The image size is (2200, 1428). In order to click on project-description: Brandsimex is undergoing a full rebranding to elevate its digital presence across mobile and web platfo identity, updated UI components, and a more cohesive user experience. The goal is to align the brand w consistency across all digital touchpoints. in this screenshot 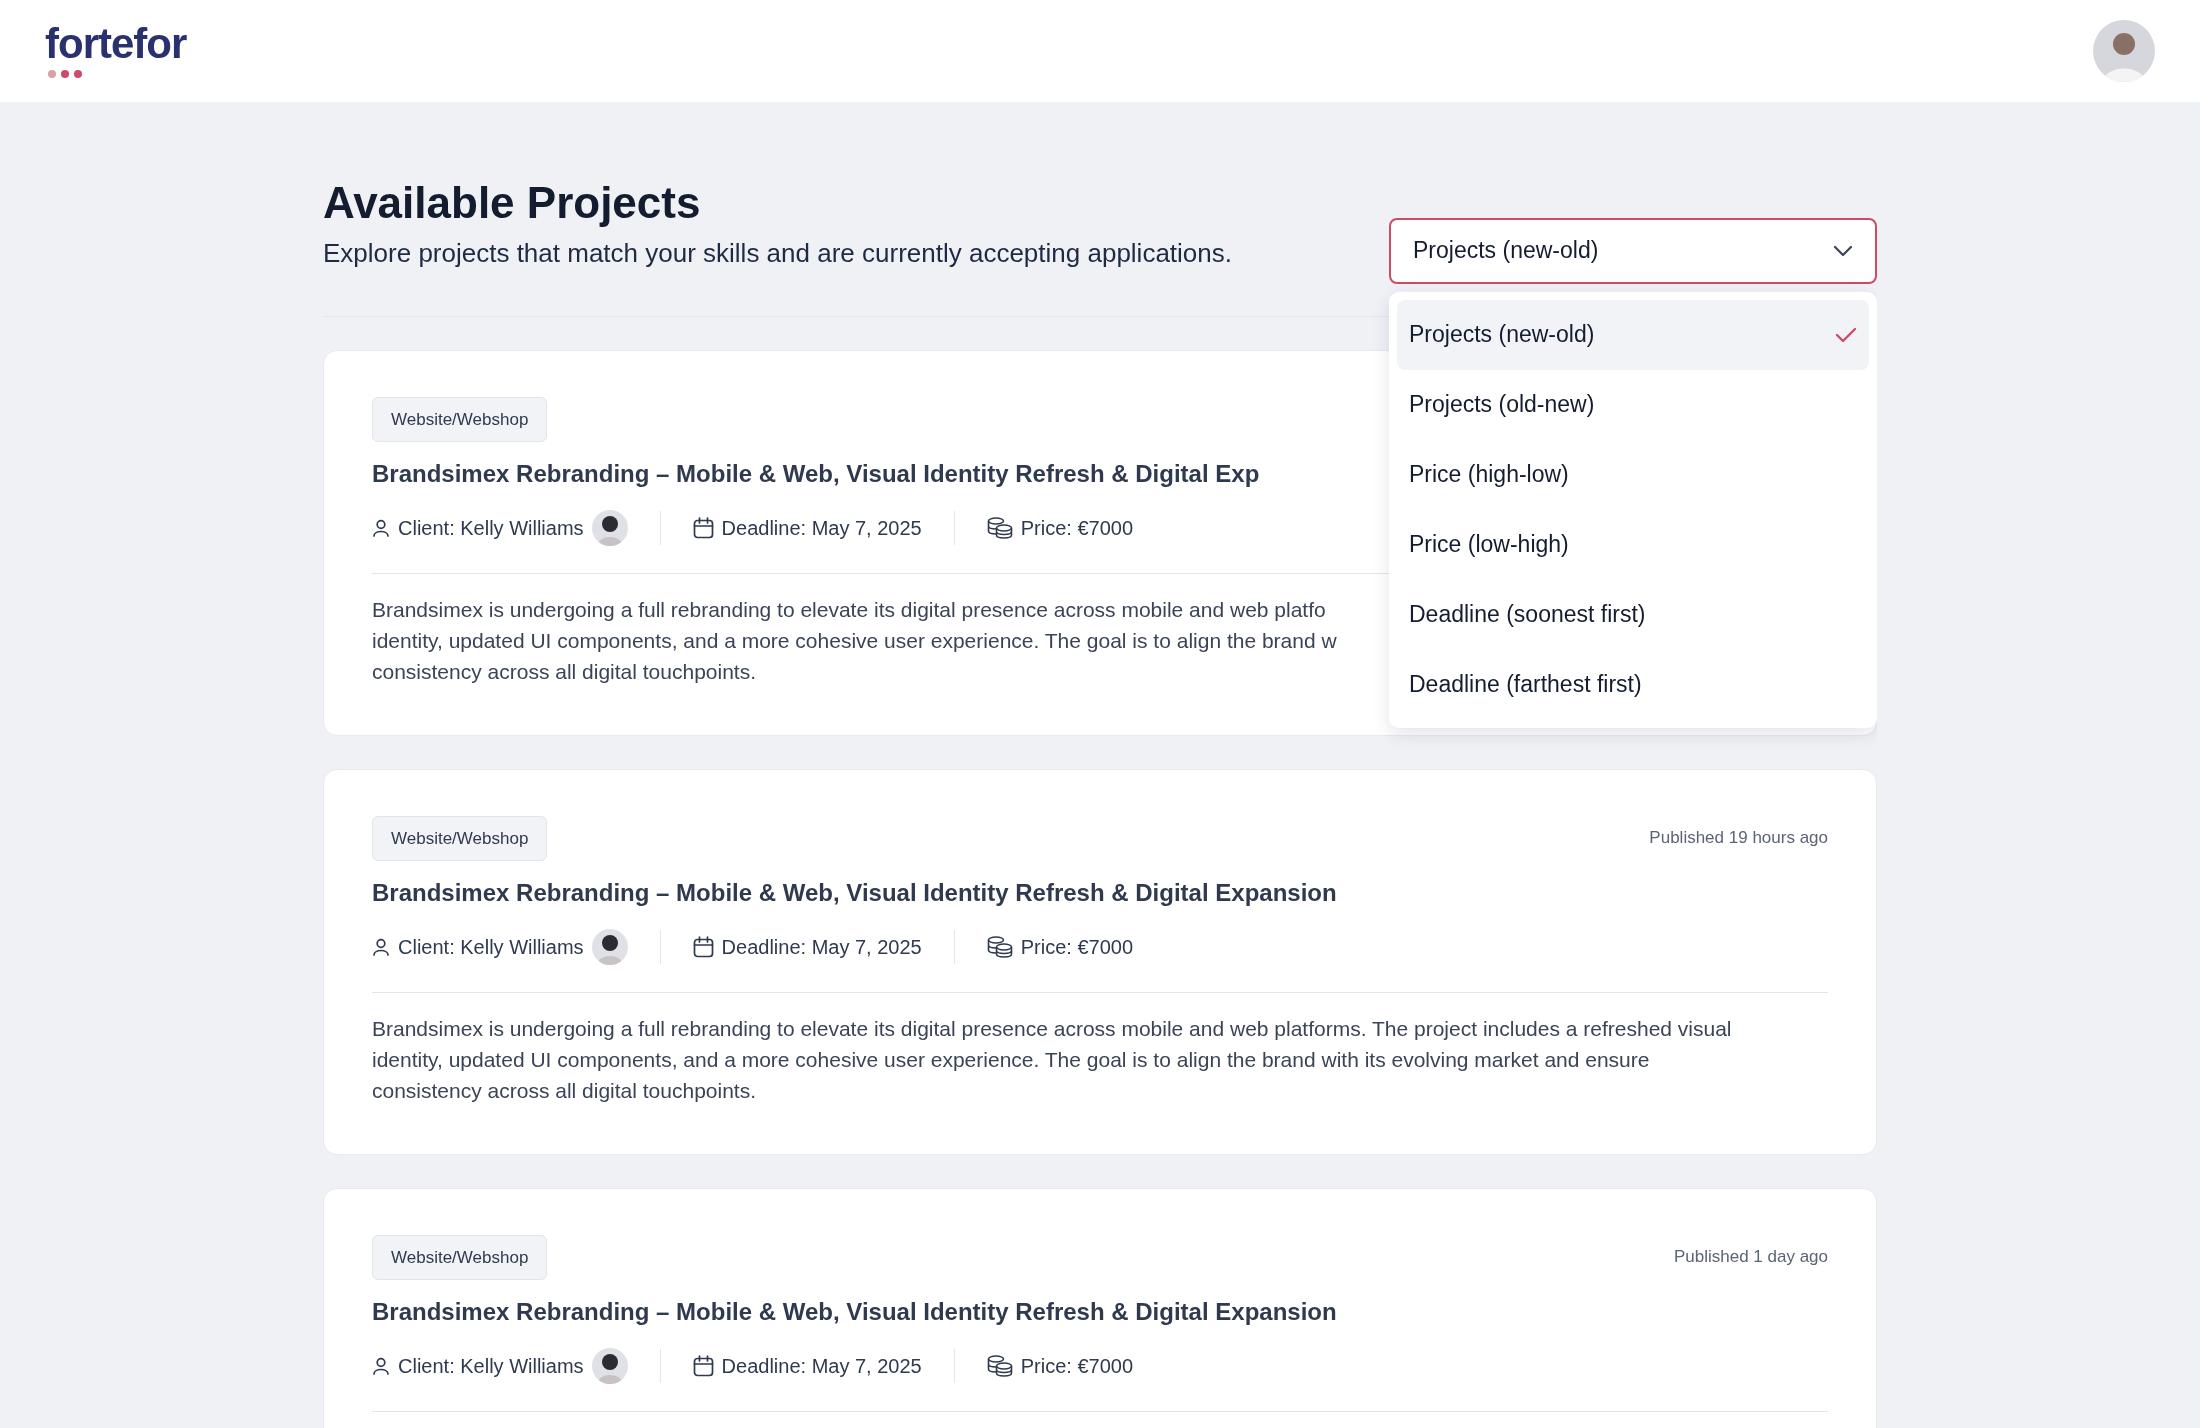, I will do `click(854, 640)`.